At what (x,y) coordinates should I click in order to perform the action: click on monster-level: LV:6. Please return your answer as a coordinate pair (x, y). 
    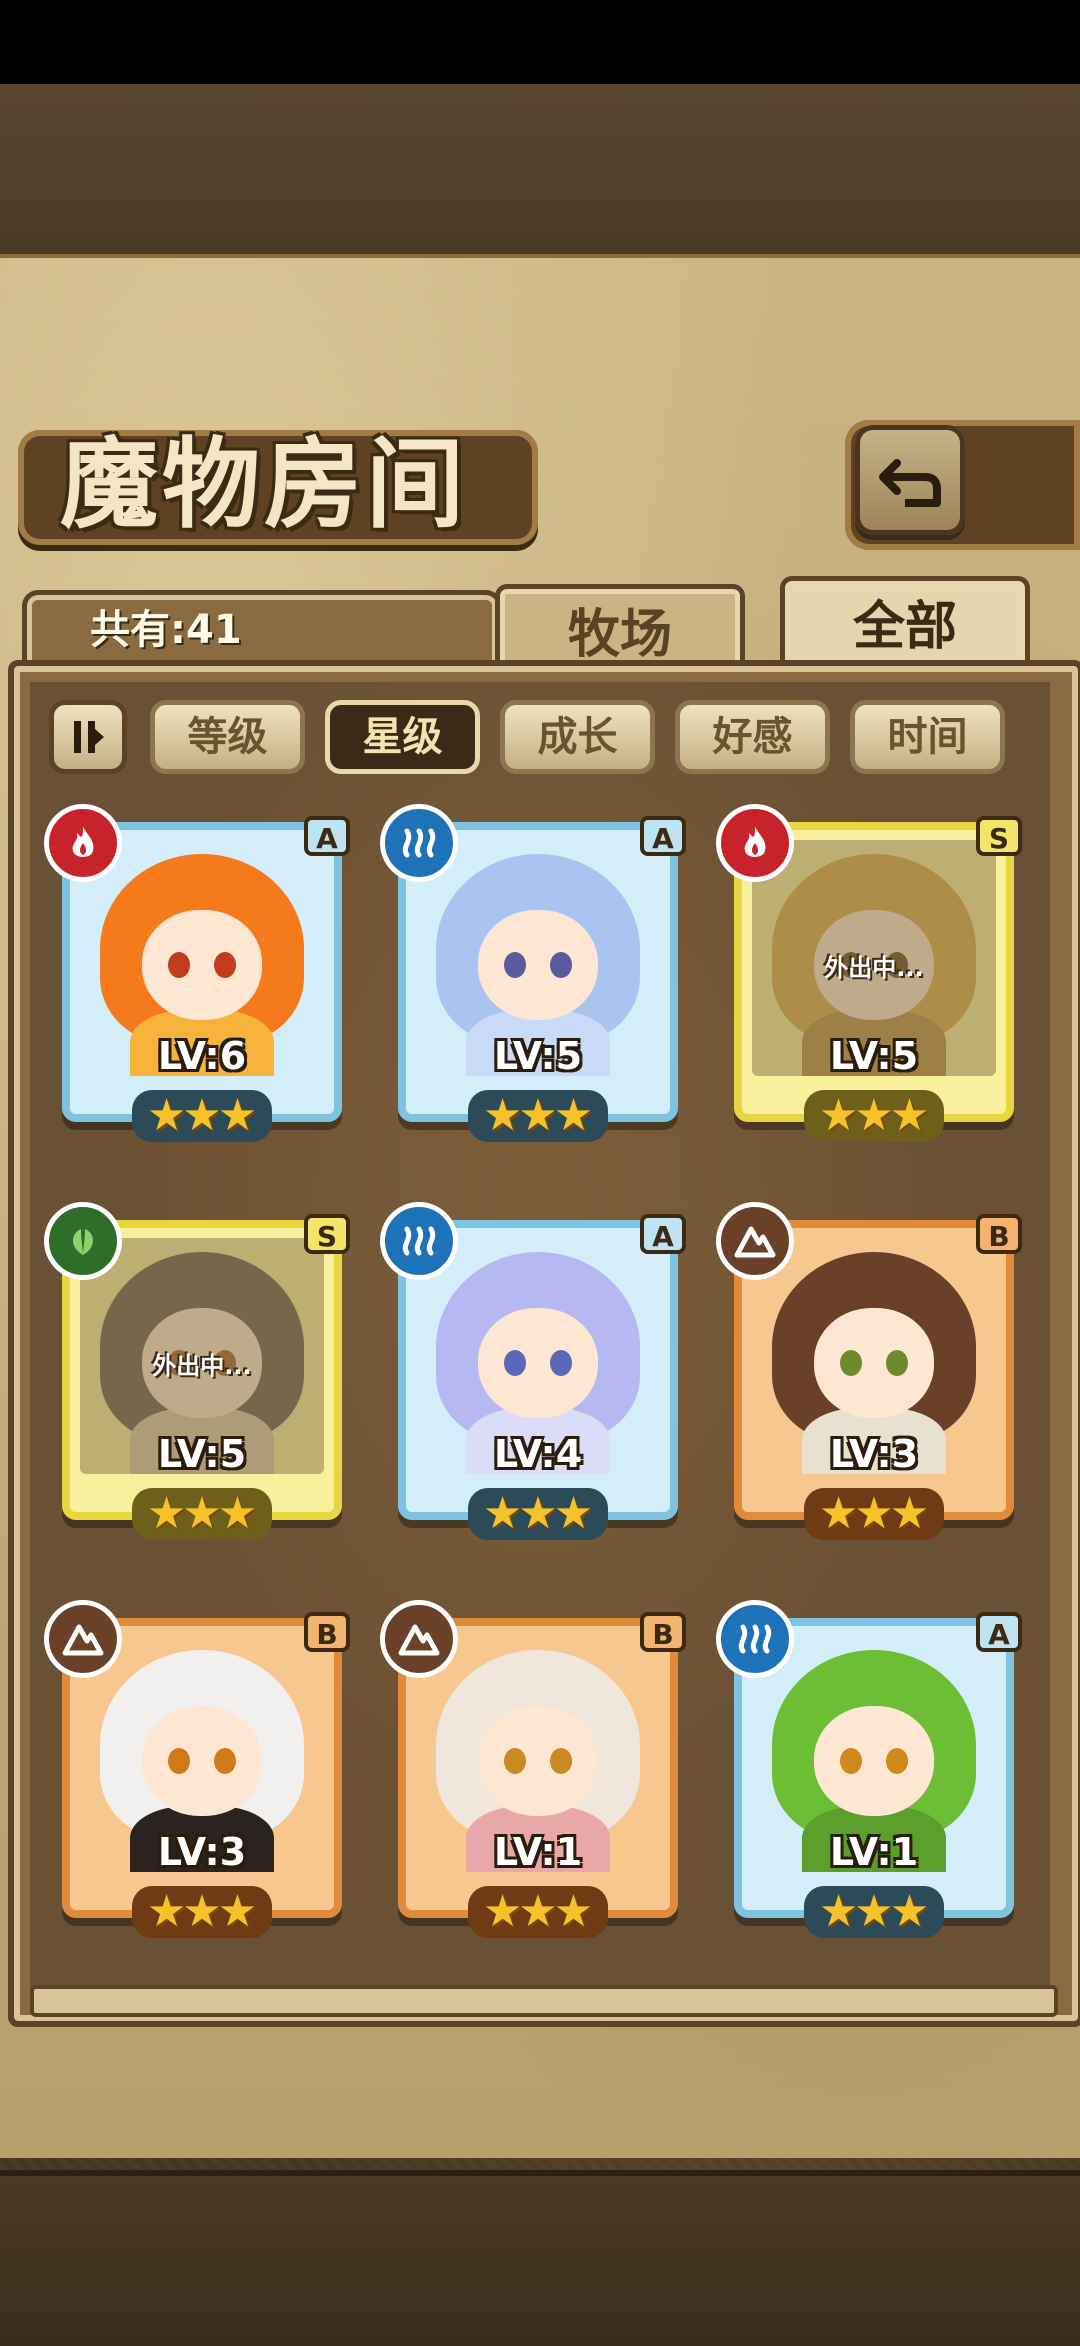
    Looking at the image, I should click on (202, 1056).